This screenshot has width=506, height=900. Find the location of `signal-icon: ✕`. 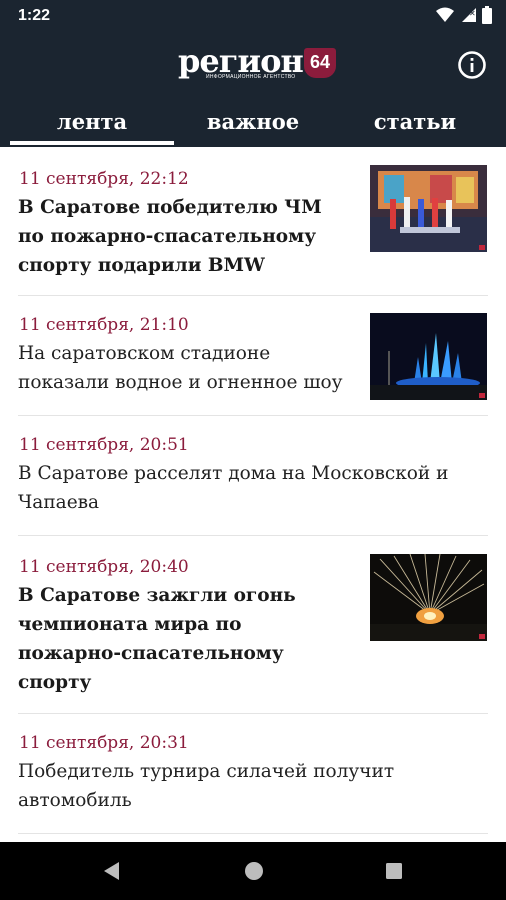

signal-icon: ✕ is located at coordinates (469, 15).